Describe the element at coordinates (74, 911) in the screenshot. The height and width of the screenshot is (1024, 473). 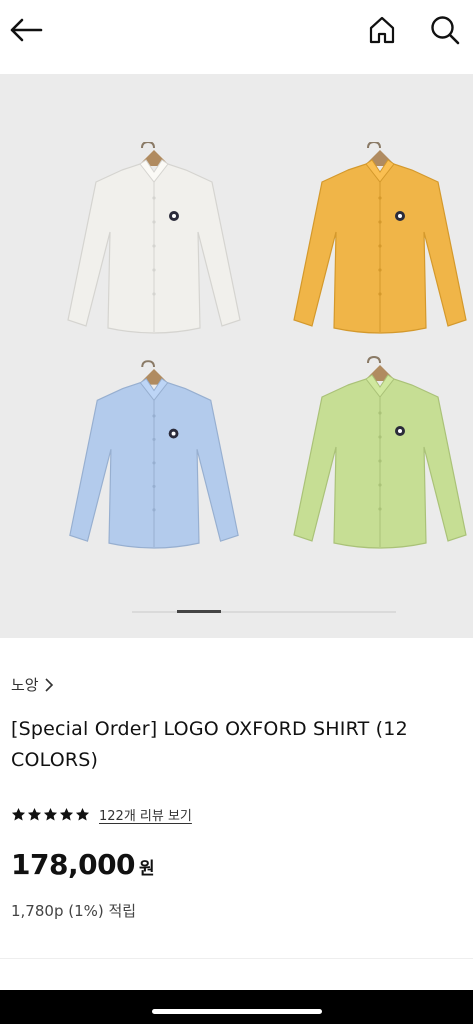
I see `reward-points: 1,780p (1%) 적립` at that location.